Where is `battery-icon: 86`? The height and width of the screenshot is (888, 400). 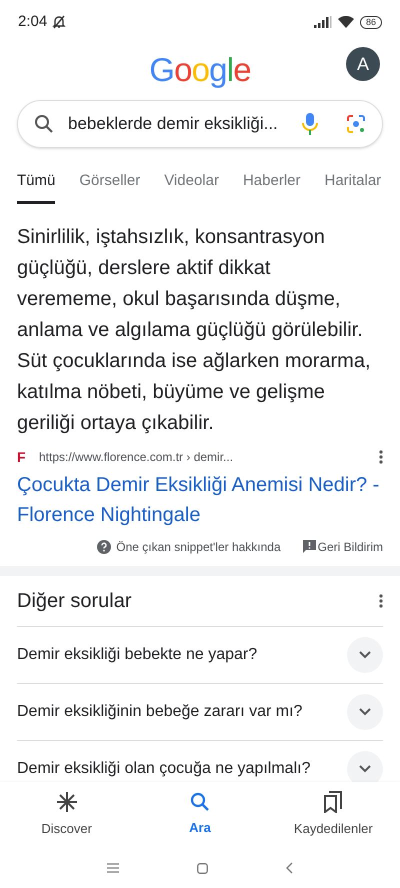 battery-icon: 86 is located at coordinates (371, 22).